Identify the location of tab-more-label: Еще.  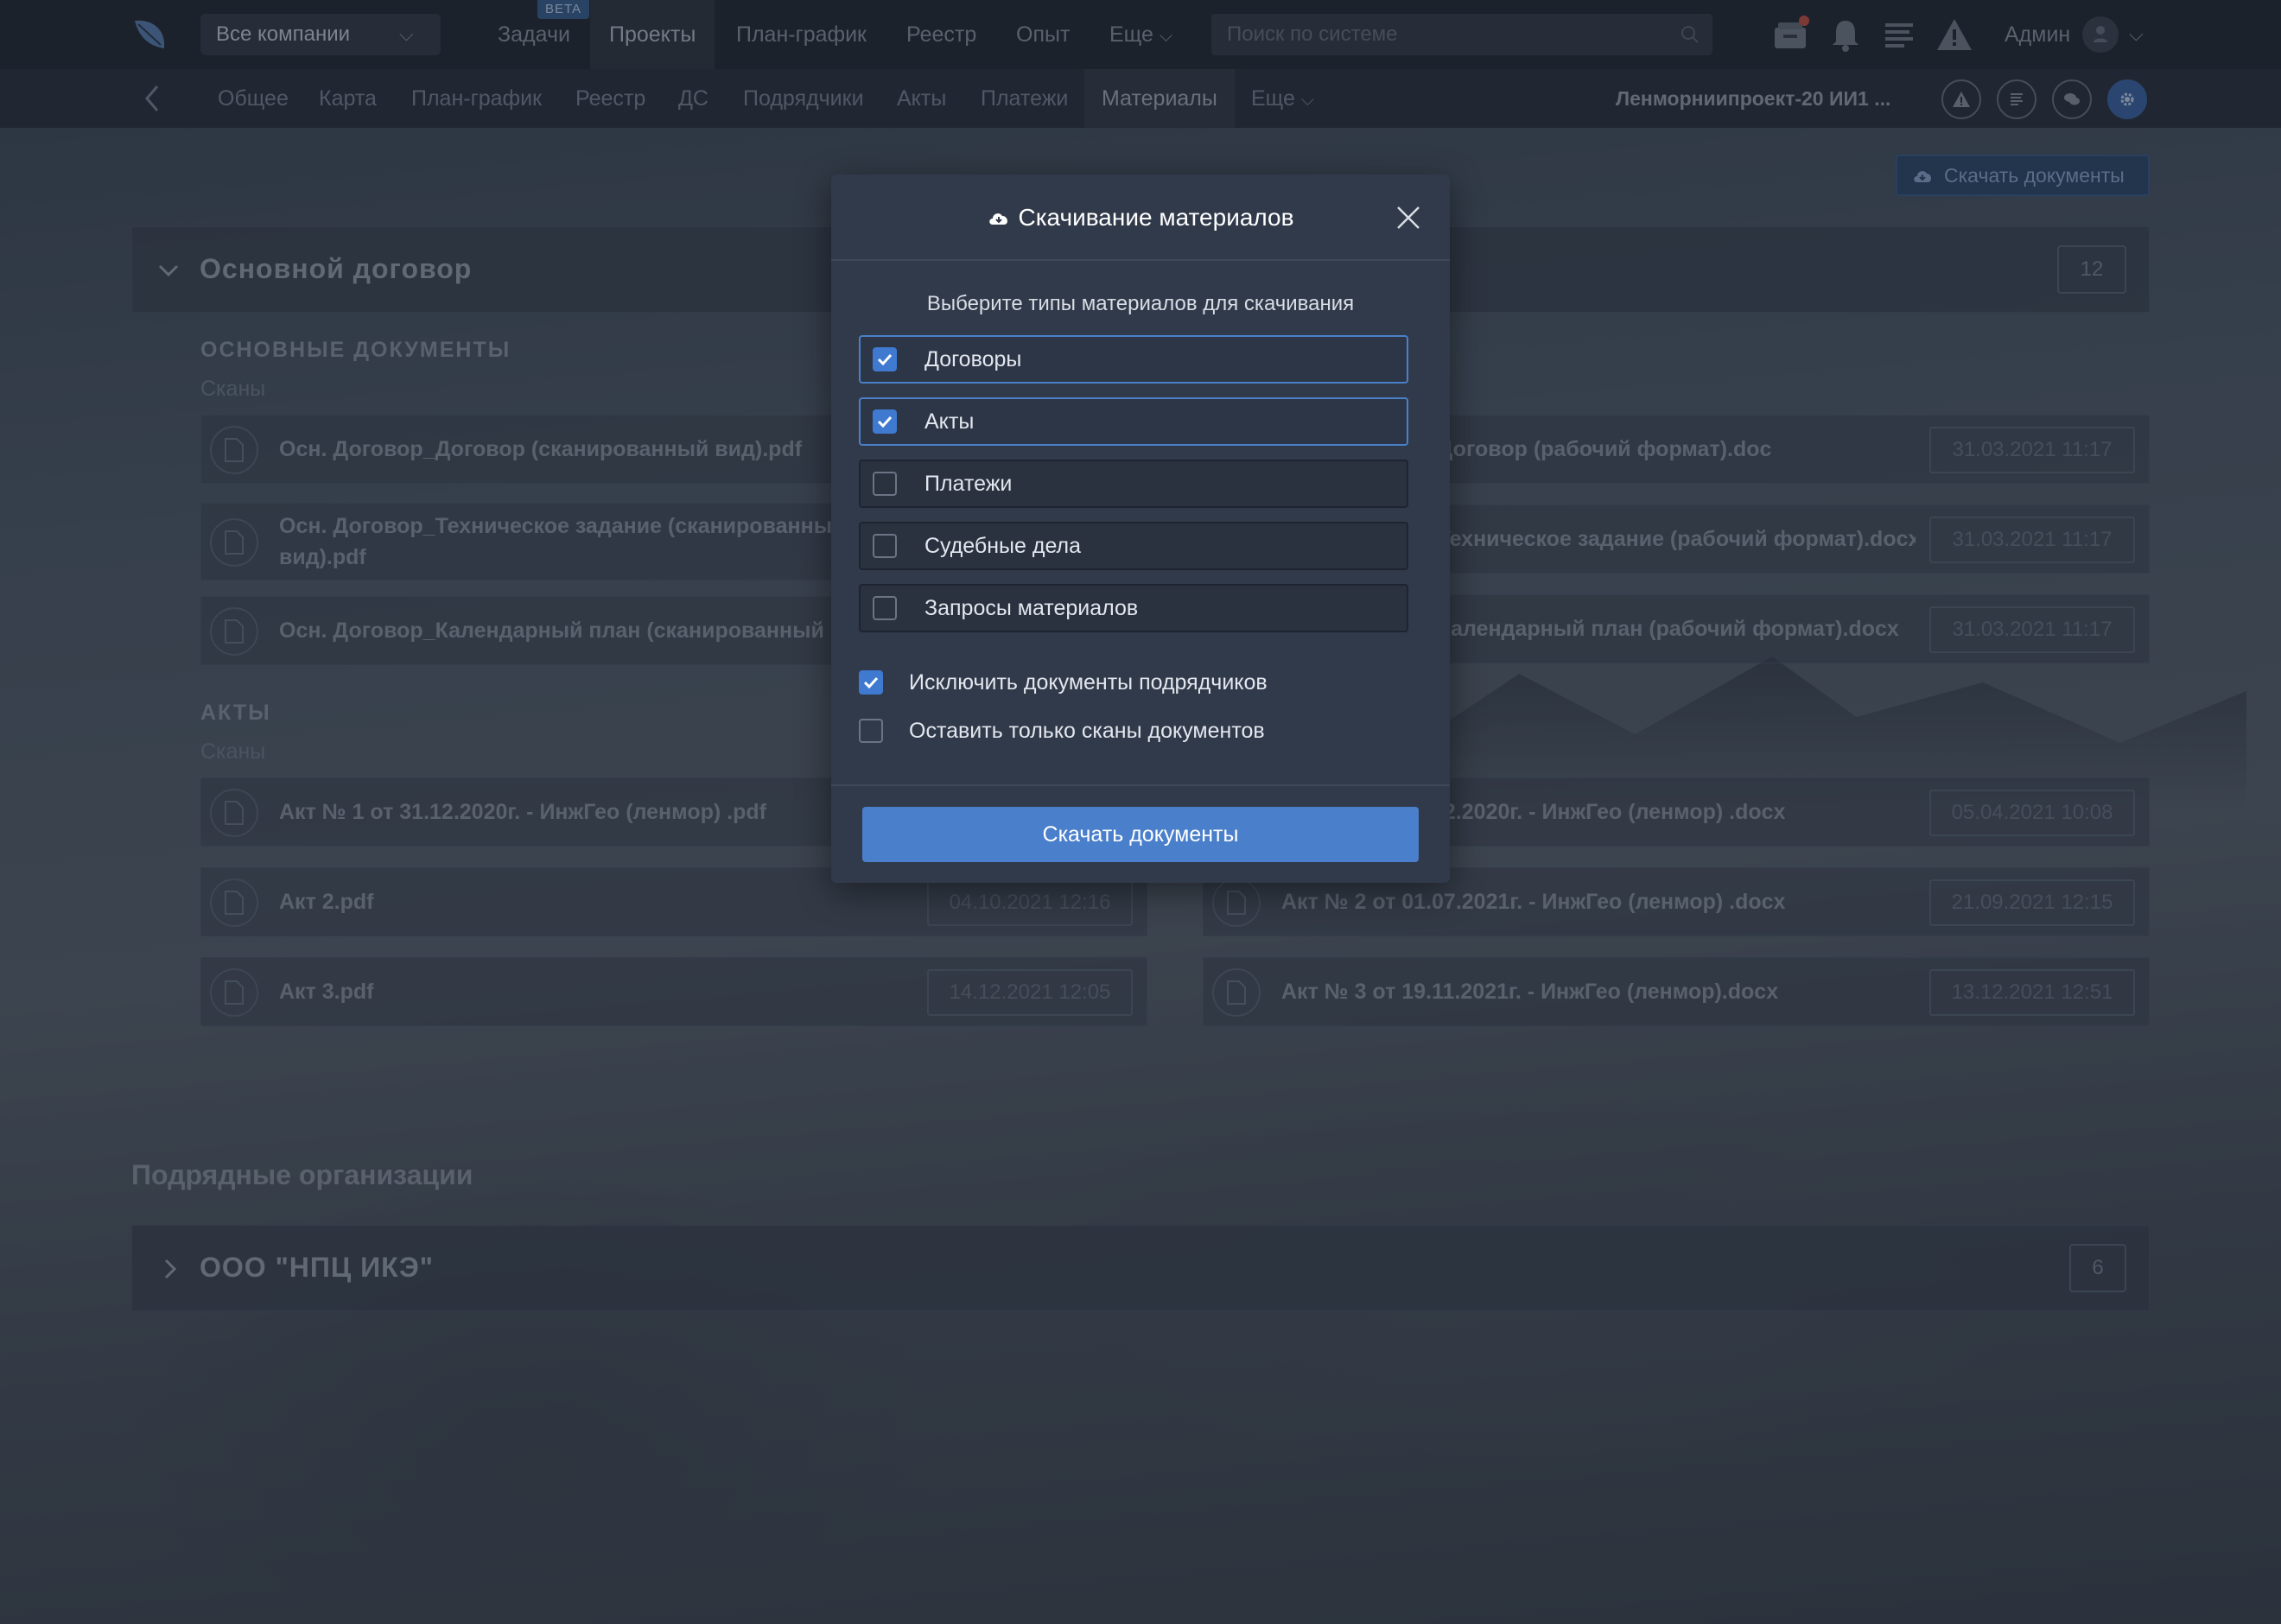
(1273, 98).